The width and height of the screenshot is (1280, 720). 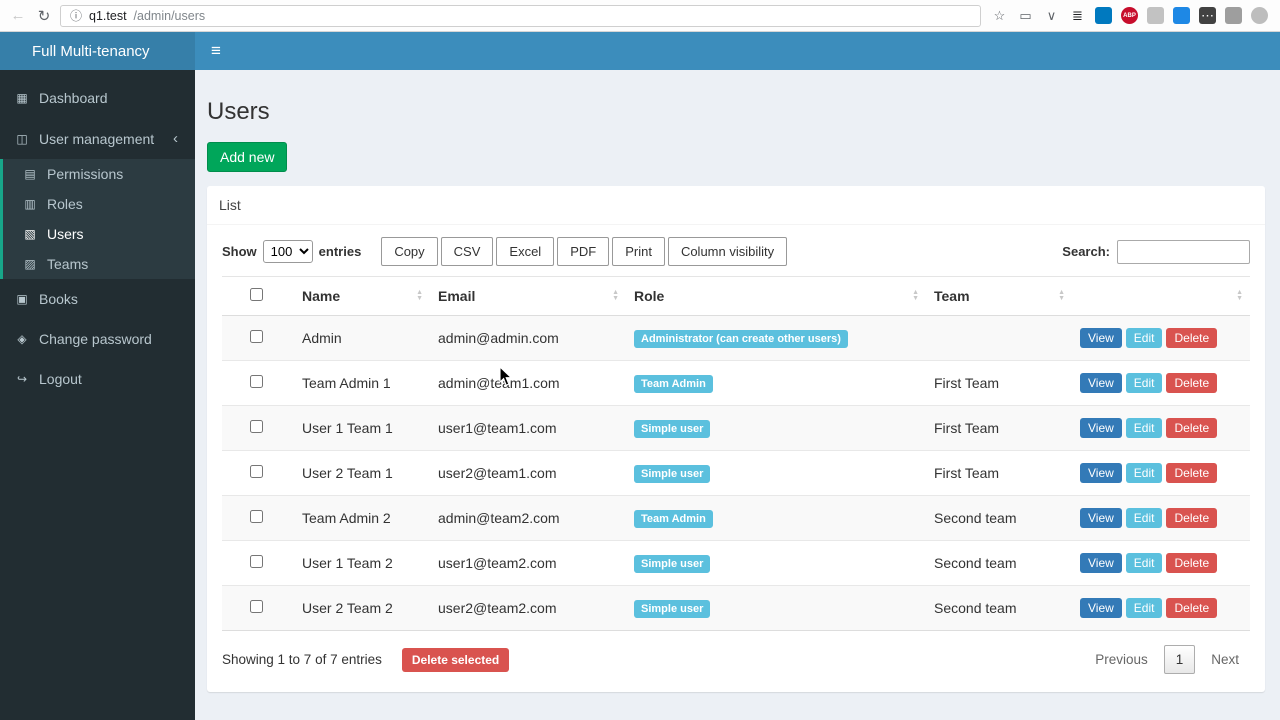 What do you see at coordinates (999, 296) in the screenshot?
I see `column-header-team: Team` at bounding box center [999, 296].